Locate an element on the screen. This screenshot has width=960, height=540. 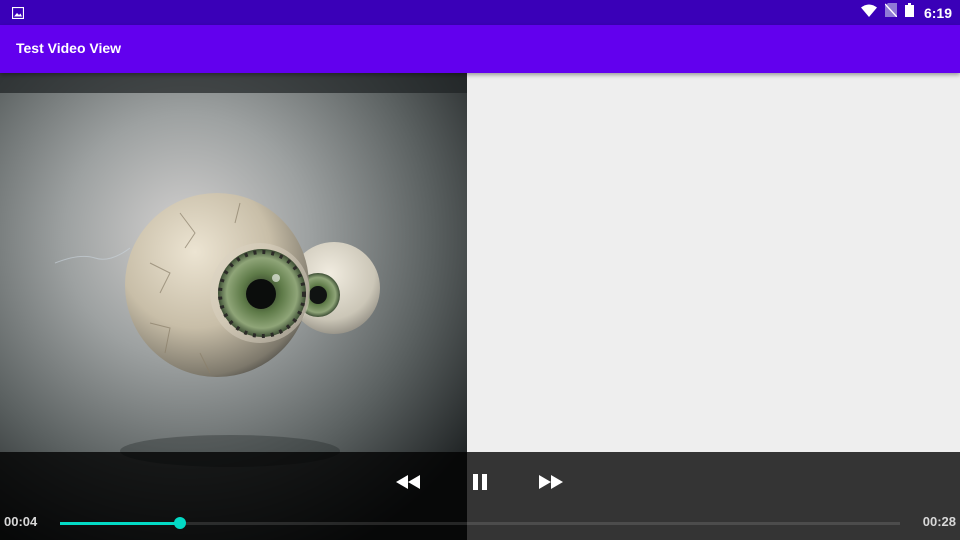
current-time: 00:04 is located at coordinates (21, 521).